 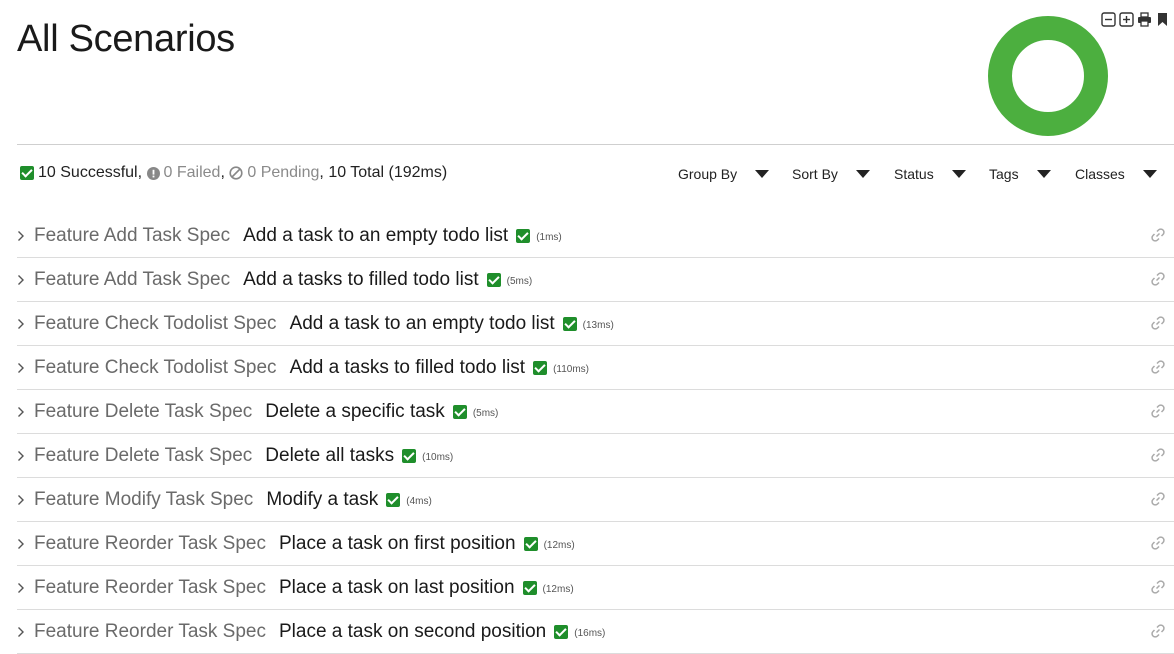 I want to click on scenario-duration: (1ms), so click(x=549, y=237).